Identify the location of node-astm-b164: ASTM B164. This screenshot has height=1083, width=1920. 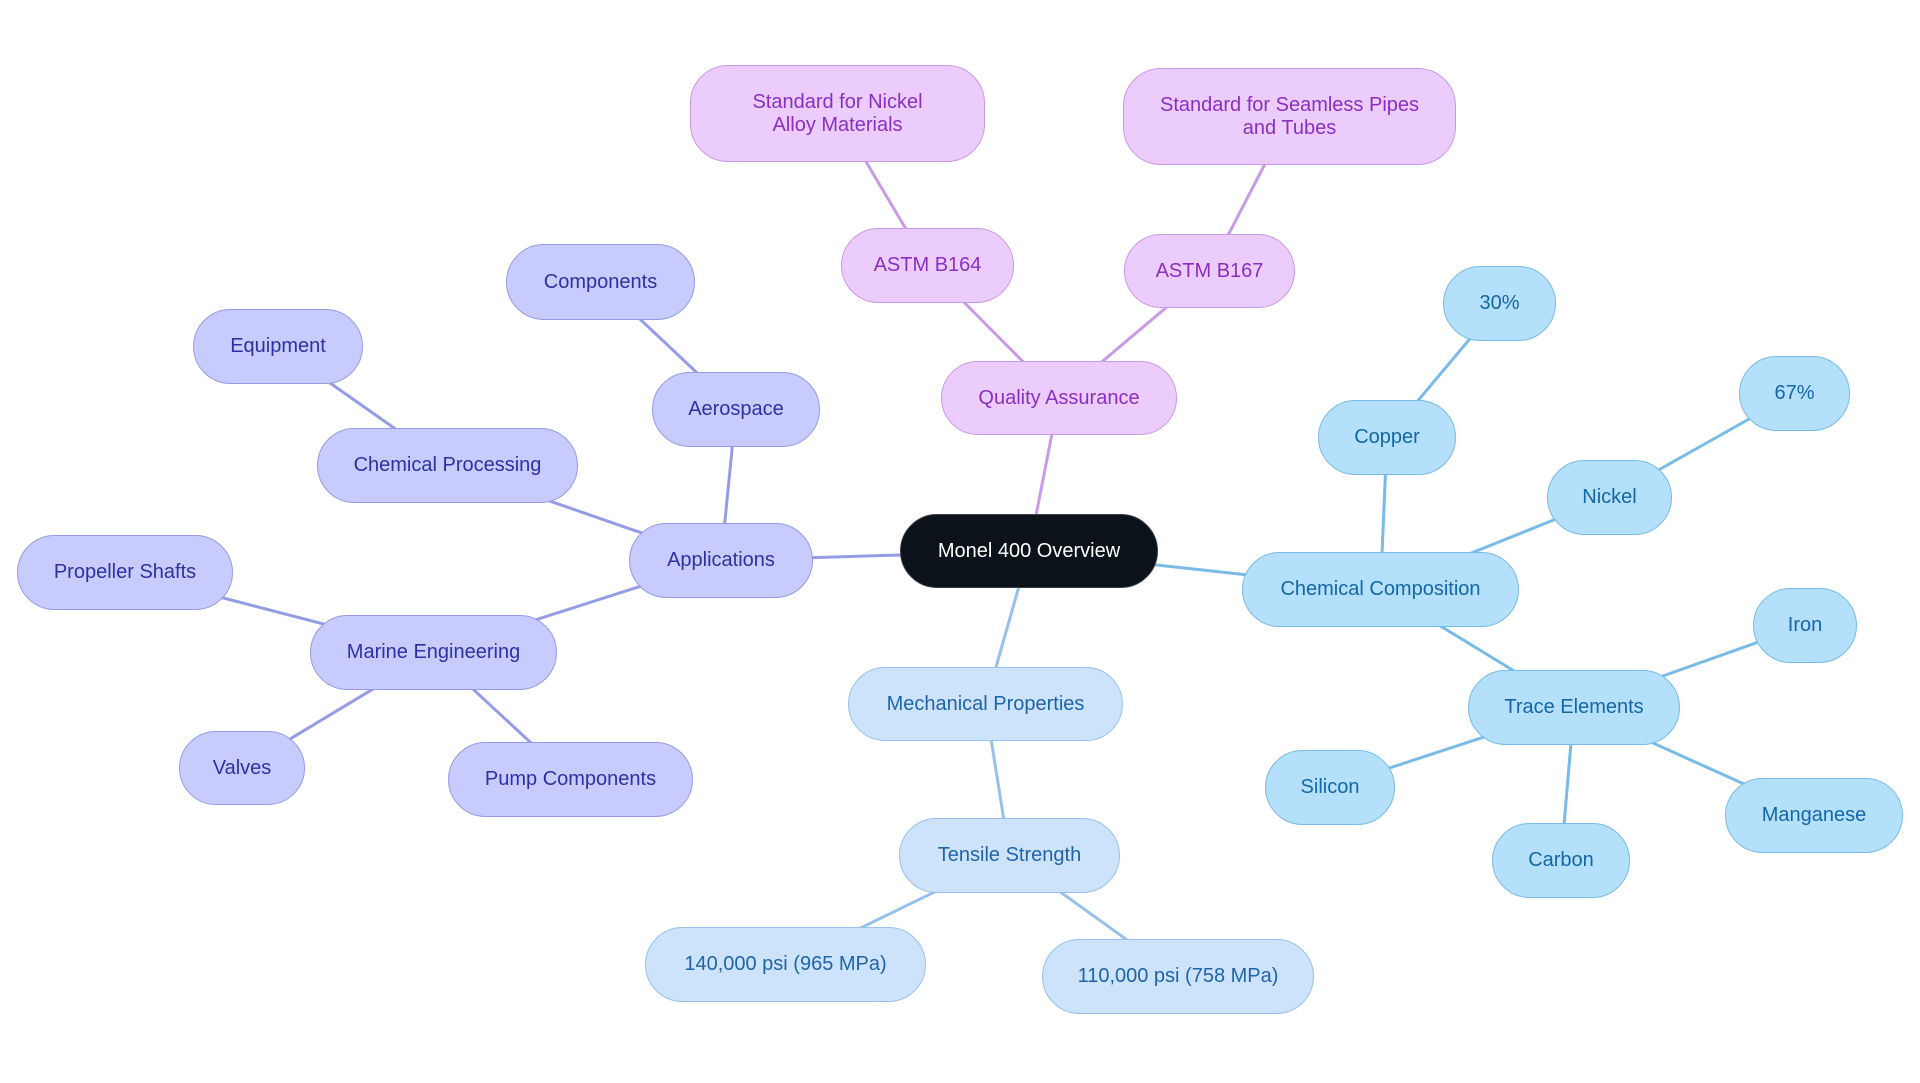
(927, 265).